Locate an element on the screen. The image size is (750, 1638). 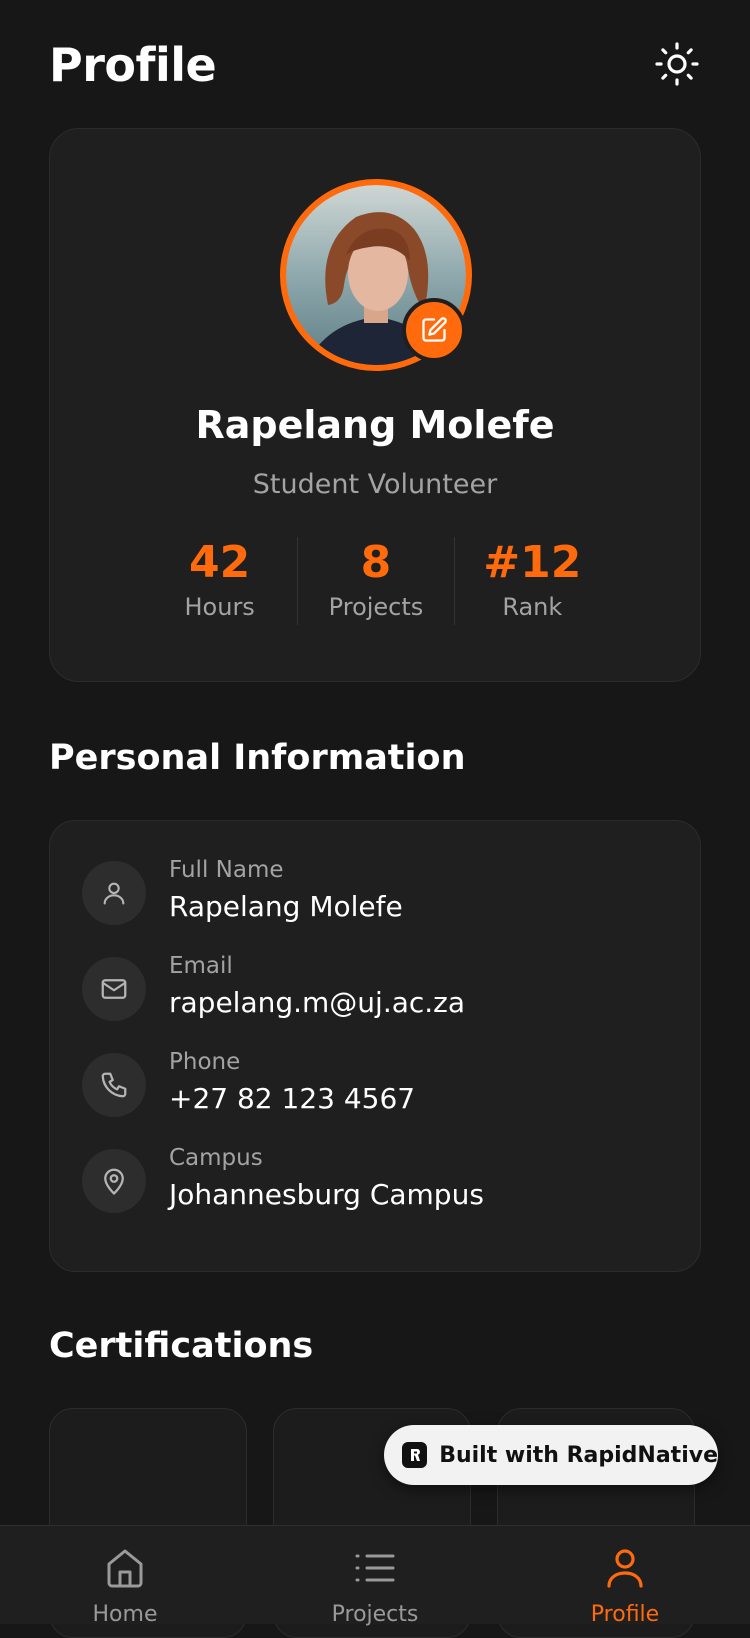
stat-rank: #12 Rank is located at coordinates (531, 581).